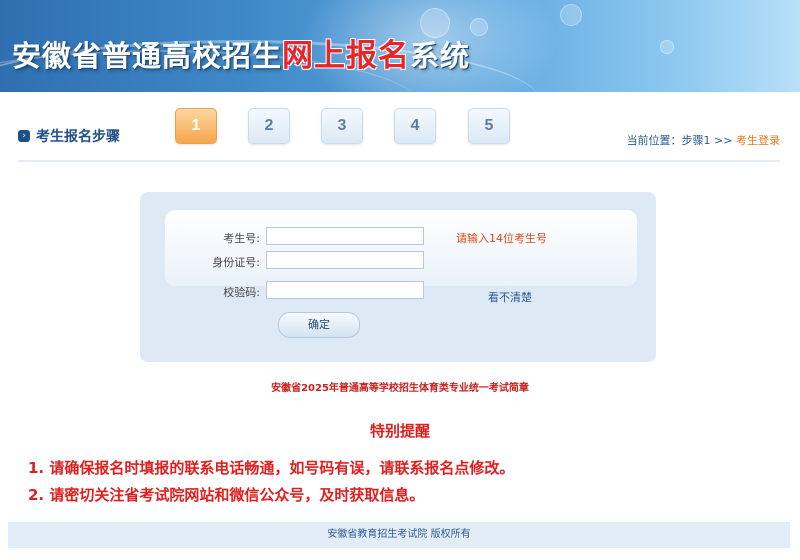 This screenshot has width=800, height=560. I want to click on divider, so click(399, 161).